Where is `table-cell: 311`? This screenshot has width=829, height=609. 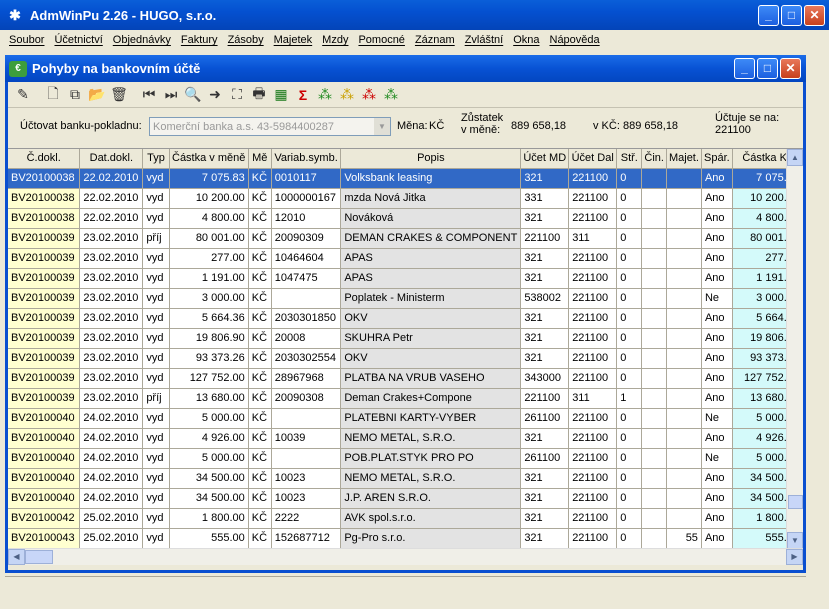
table-cell: 311 is located at coordinates (593, 398).